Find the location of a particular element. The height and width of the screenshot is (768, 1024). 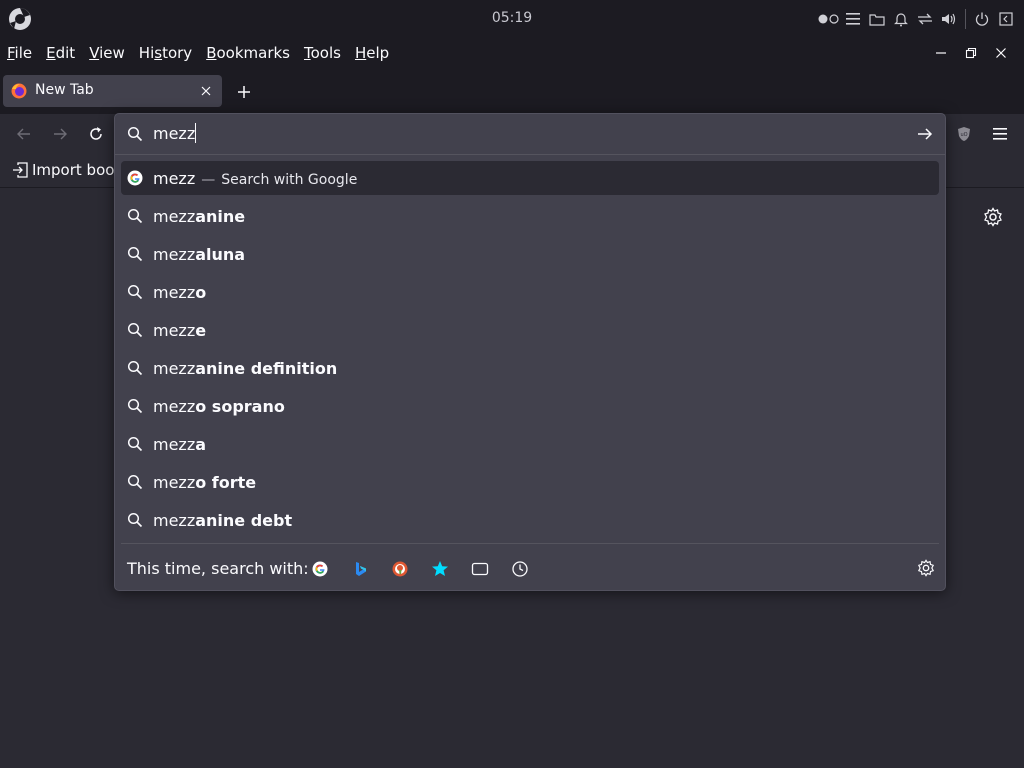

import-bookmarks-label: Import book is located at coordinates (78, 170).